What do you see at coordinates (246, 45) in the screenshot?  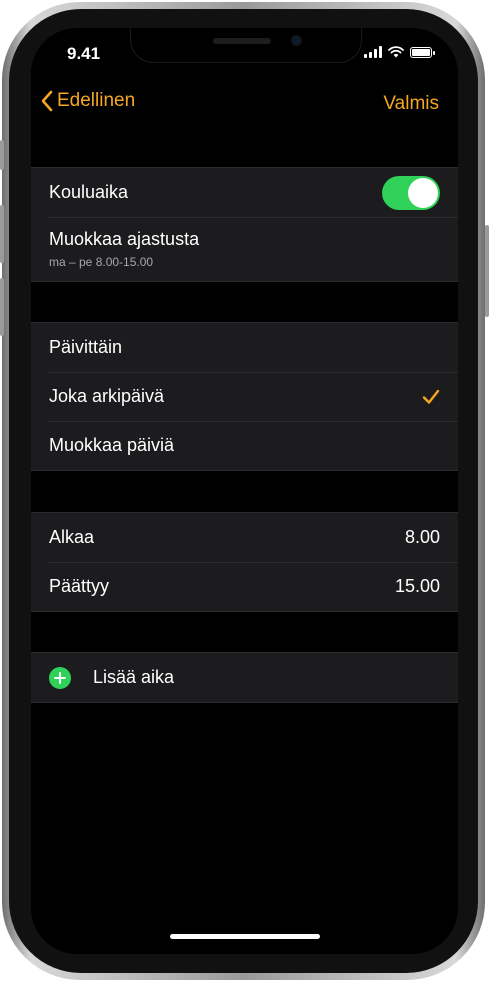 I see `notch` at bounding box center [246, 45].